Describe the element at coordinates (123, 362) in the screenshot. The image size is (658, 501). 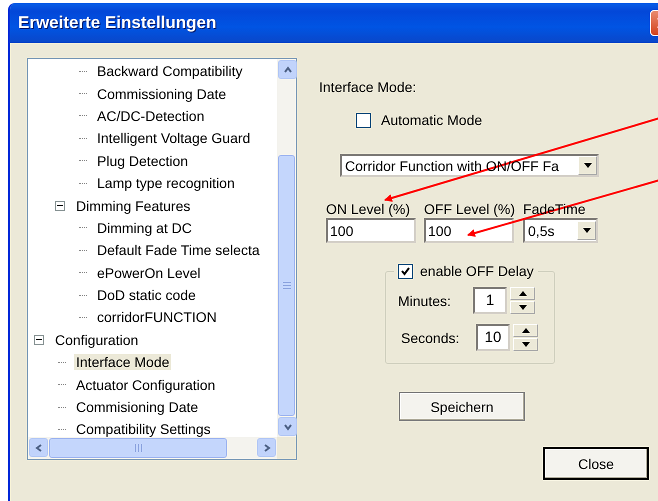
I see `tree-item: Interface Mode` at that location.